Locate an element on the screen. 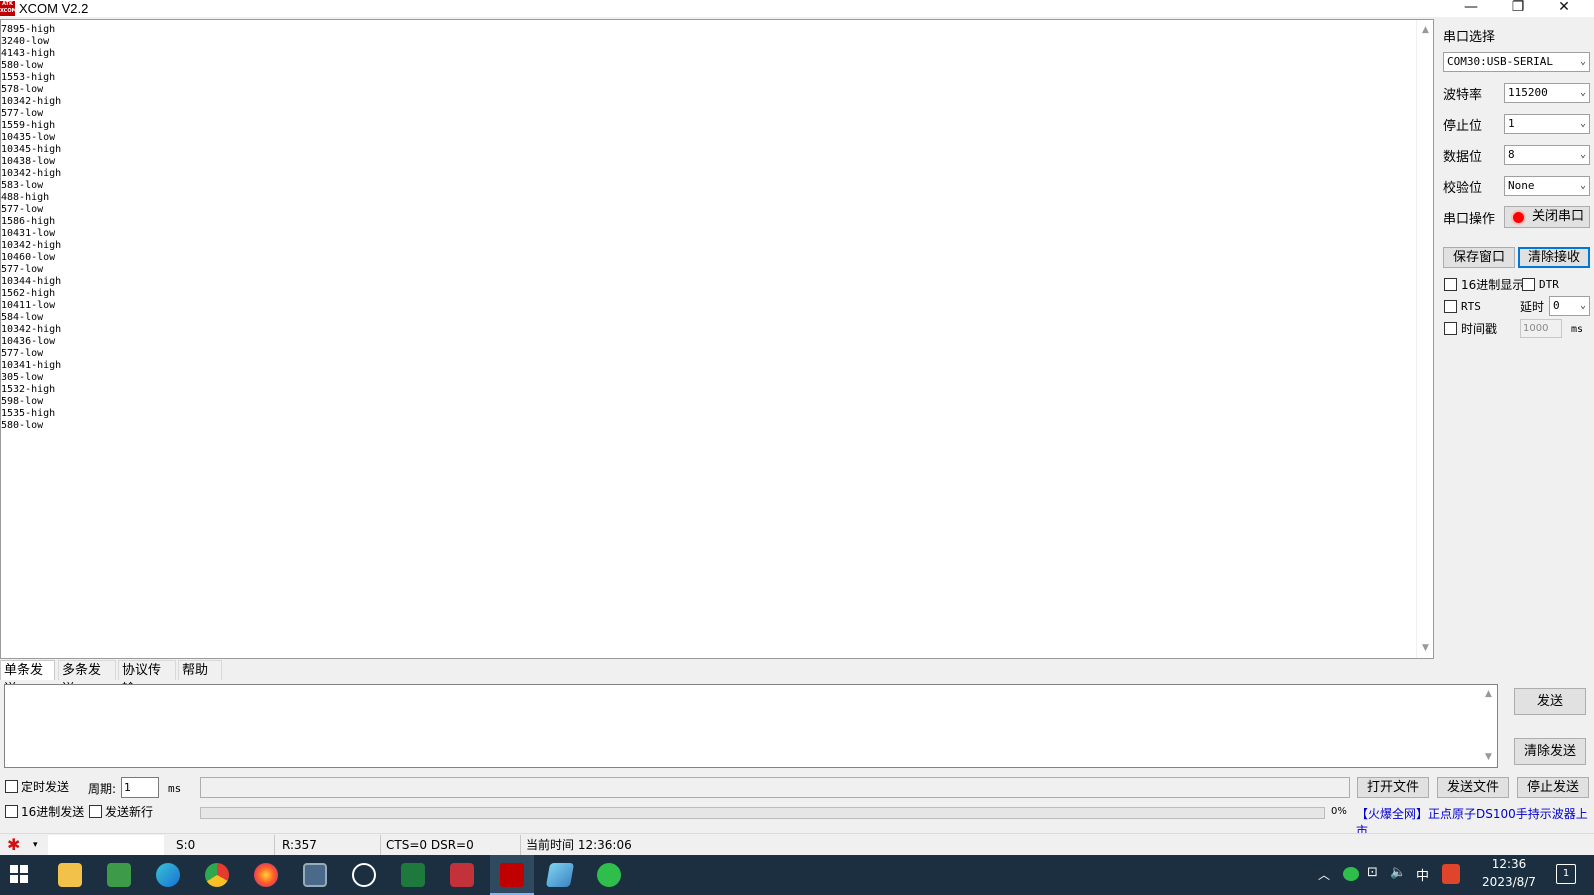  xcom-taskbar-button is located at coordinates (512, 875).